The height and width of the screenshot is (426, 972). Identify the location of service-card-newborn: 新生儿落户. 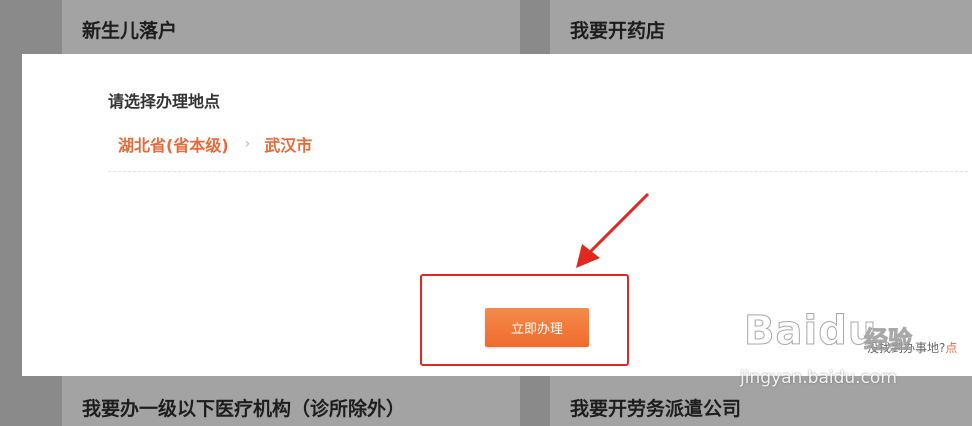
(291, 27).